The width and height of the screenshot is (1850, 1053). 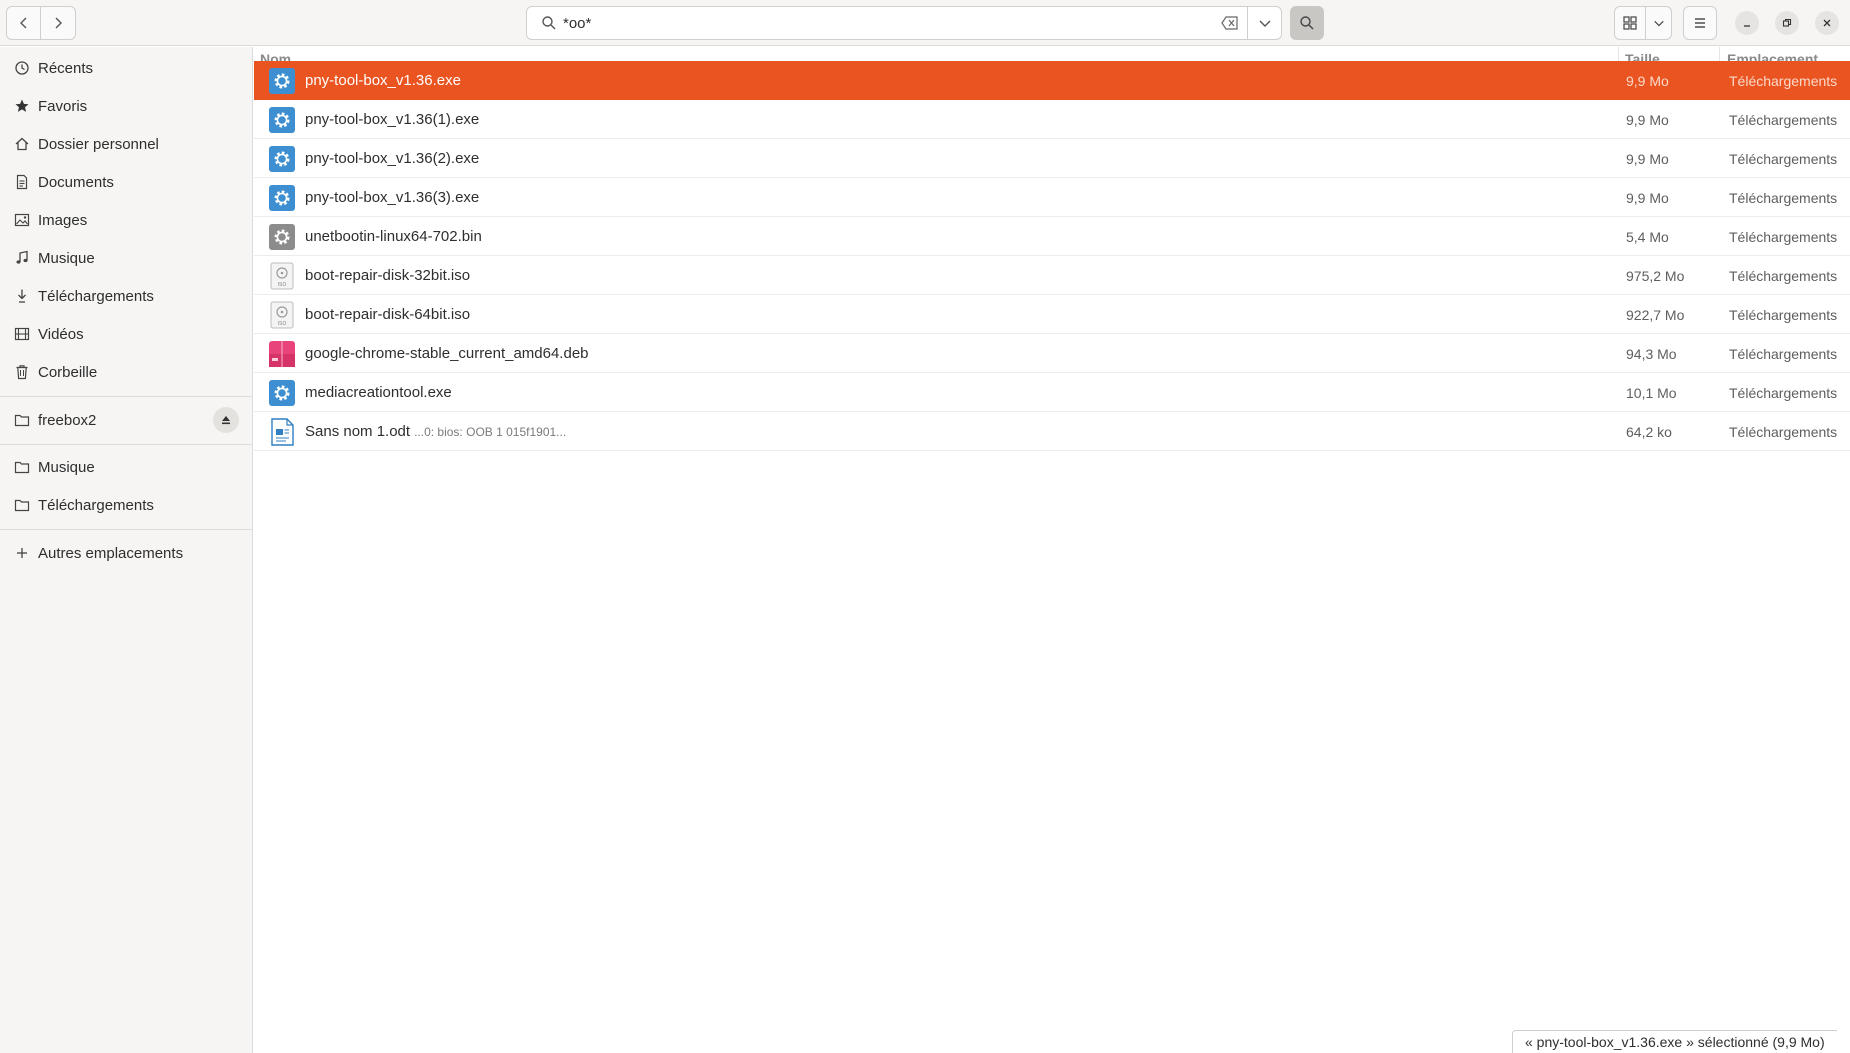 What do you see at coordinates (126, 372) in the screenshot?
I see `sidebar-item-trash: Corbeille` at bounding box center [126, 372].